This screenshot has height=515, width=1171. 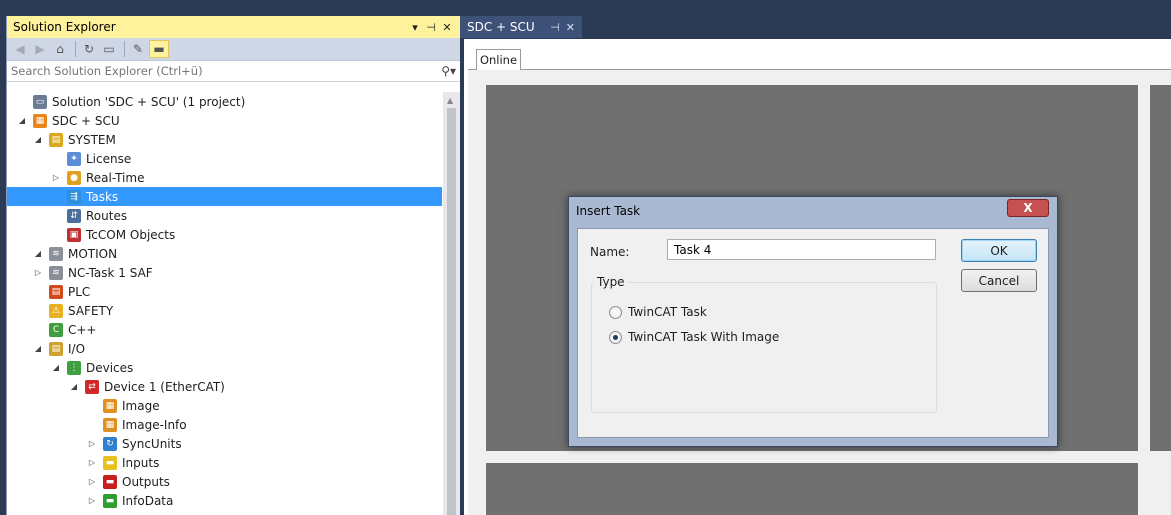 I want to click on chart-area-right, so click(x=1160, y=268).